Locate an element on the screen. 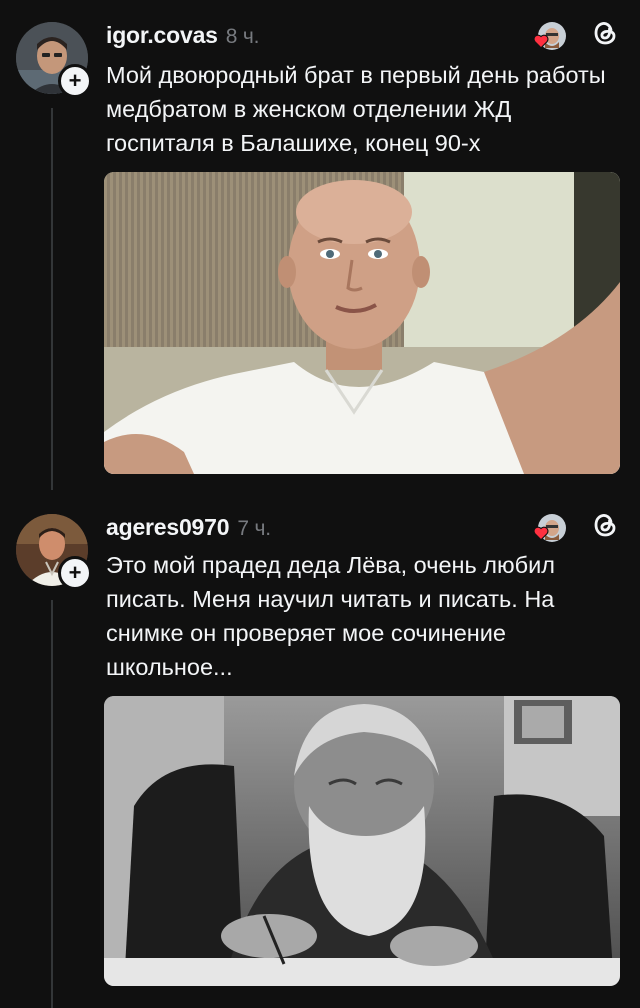 The height and width of the screenshot is (1008, 640). post-header: igor.covas 8 ч. is located at coordinates (363, 39).